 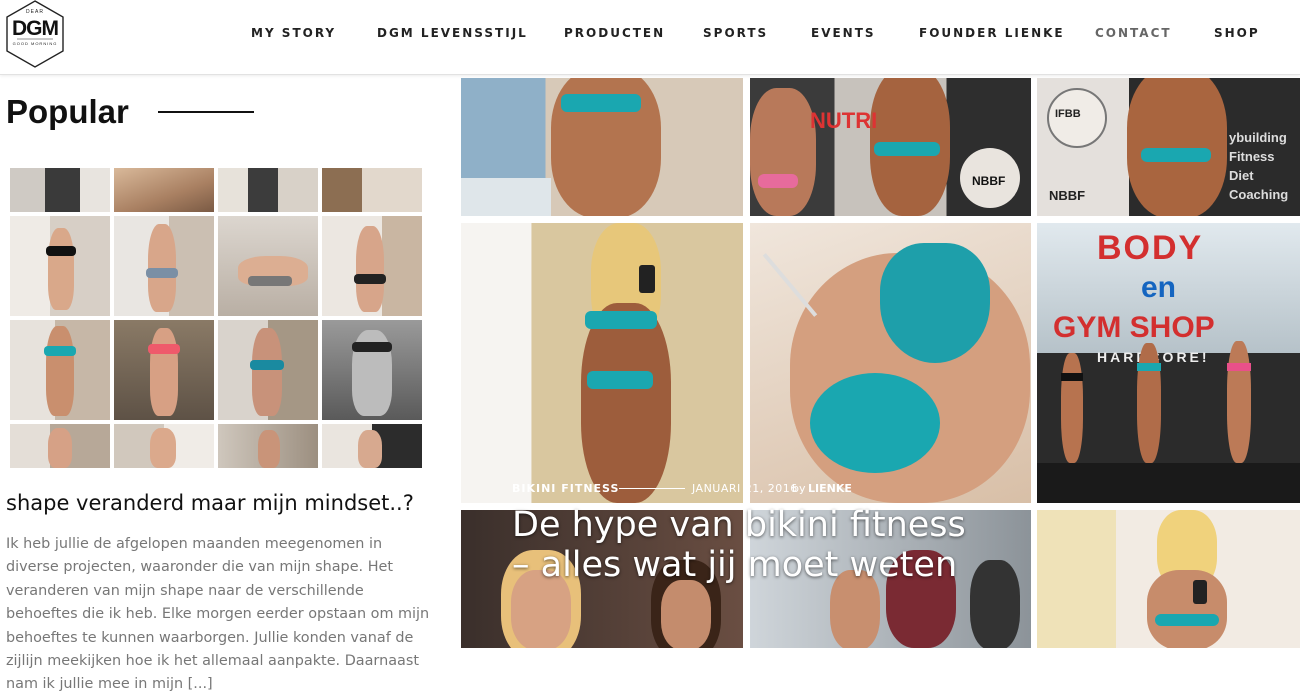 I want to click on logo-top-text: DEAR, so click(x=35, y=12).